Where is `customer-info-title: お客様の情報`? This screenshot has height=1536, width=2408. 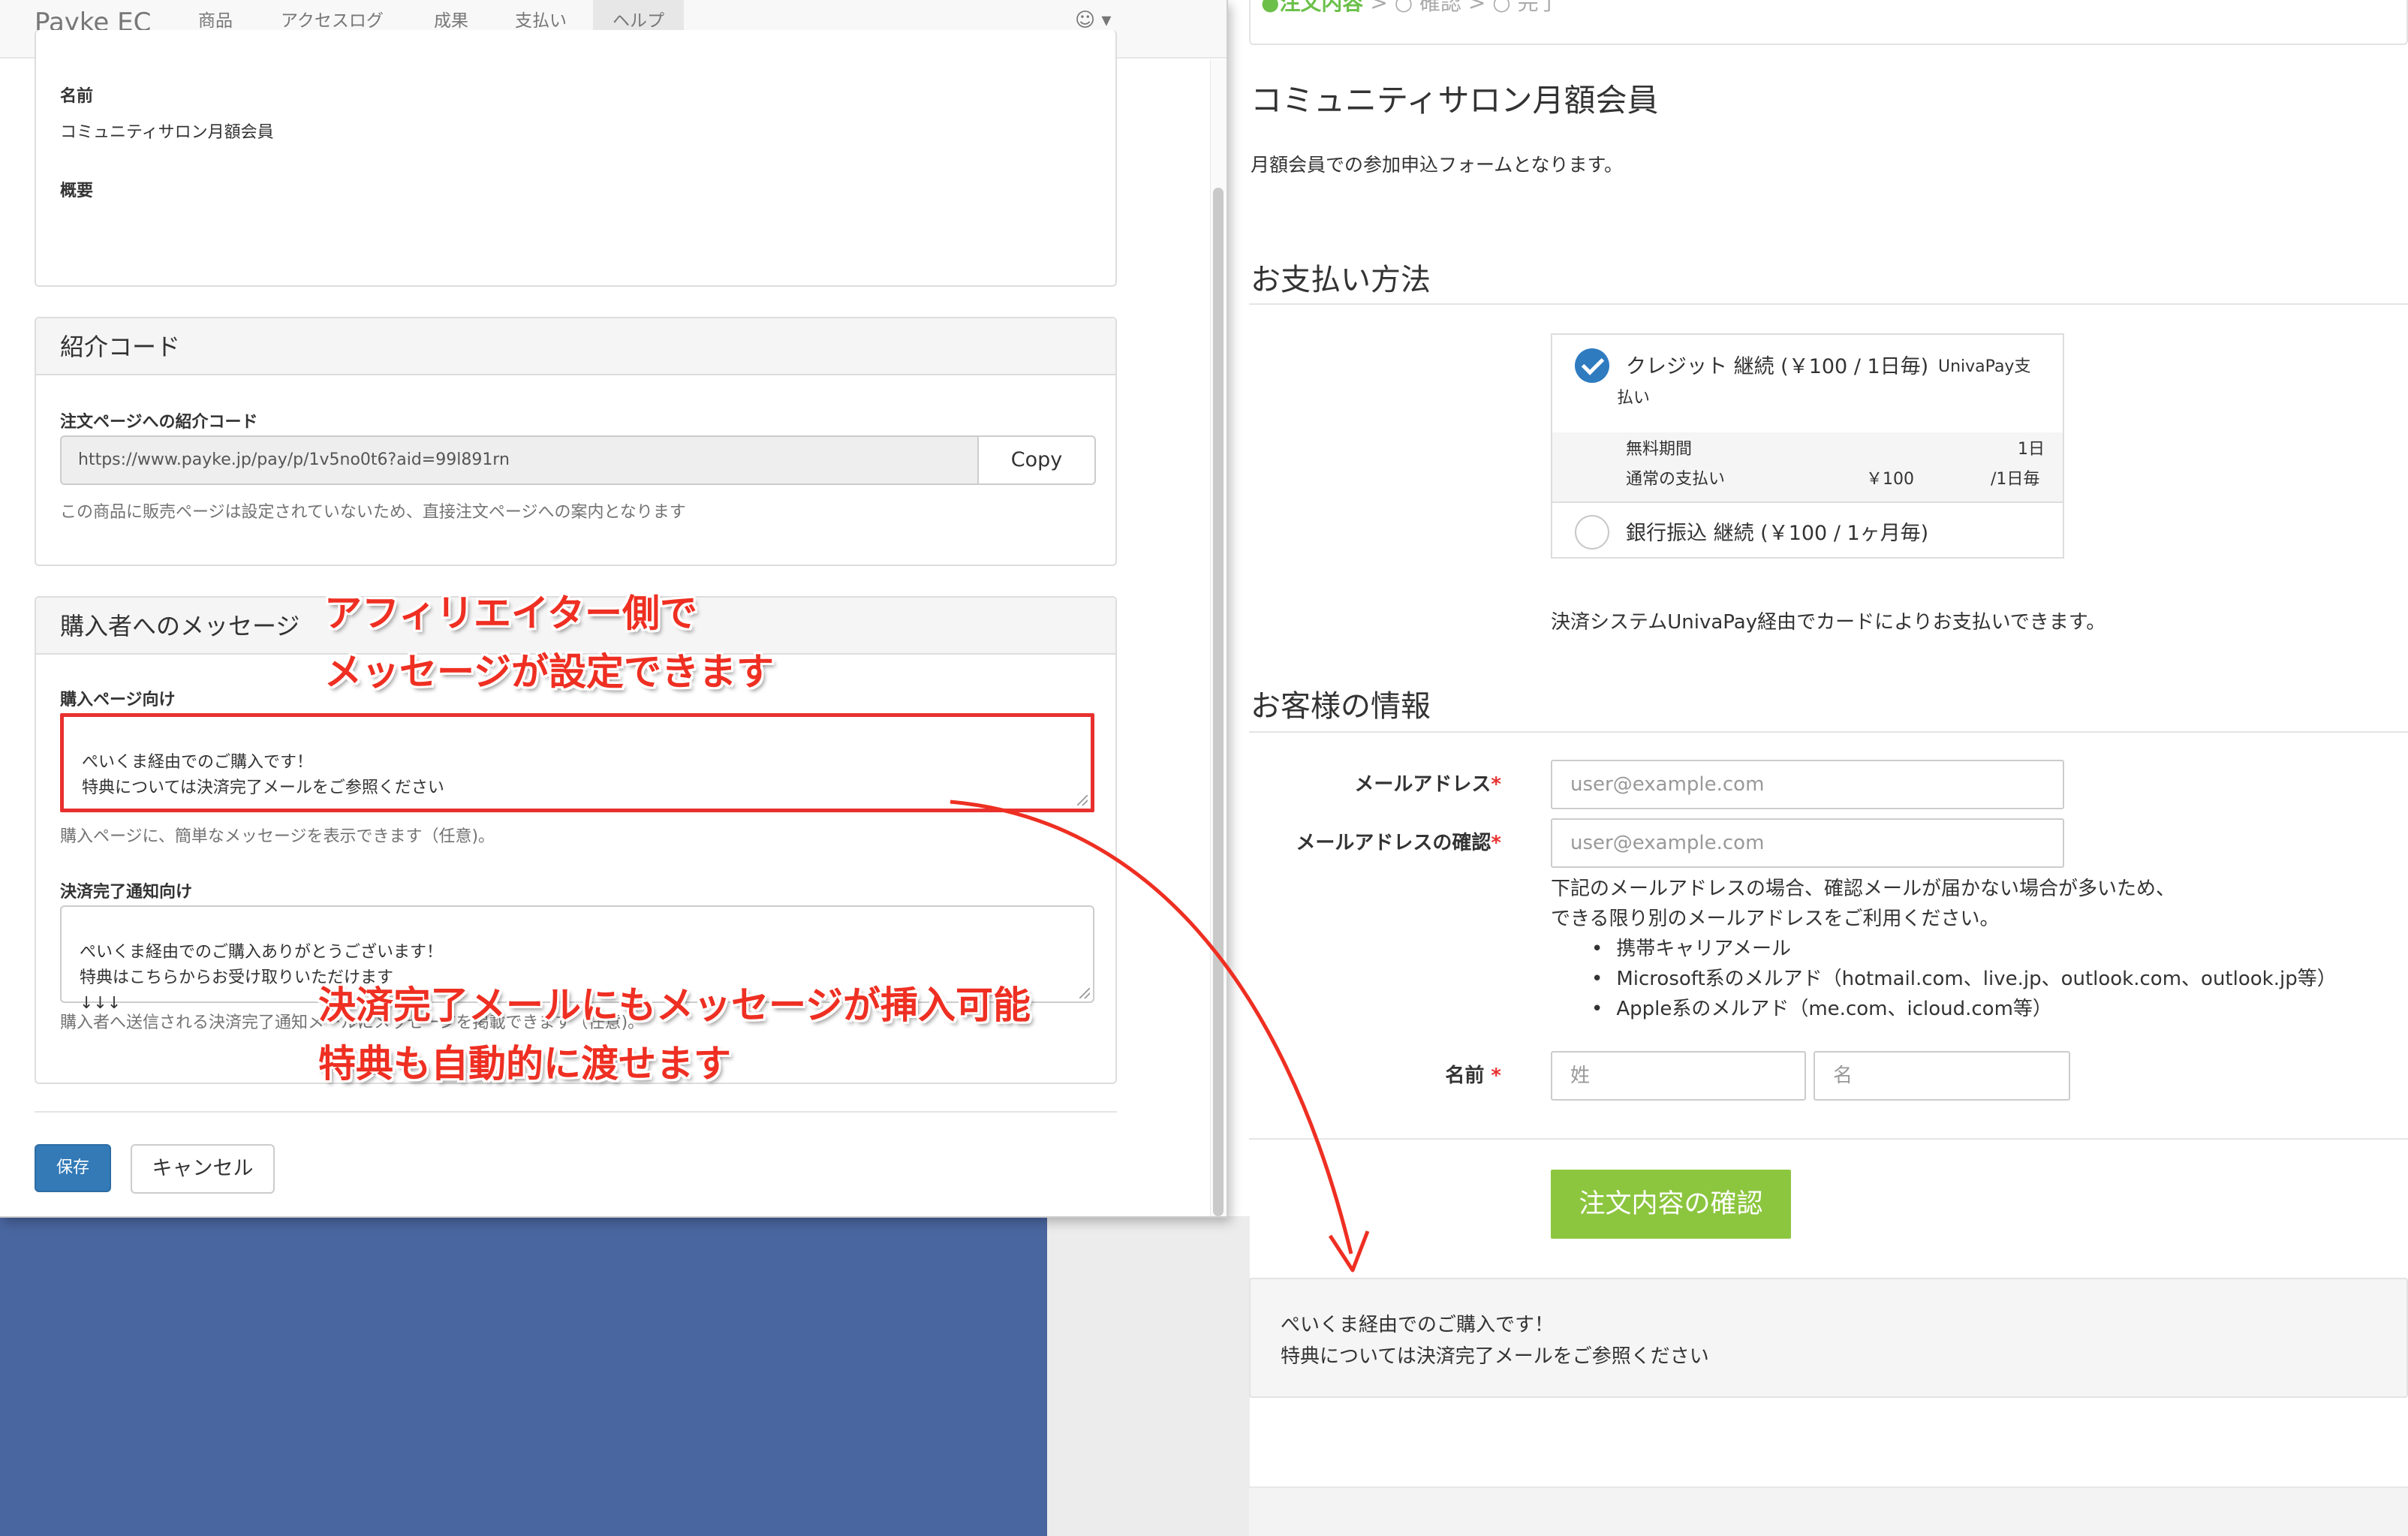
customer-info-title: お客様の情報 is located at coordinates (1341, 706).